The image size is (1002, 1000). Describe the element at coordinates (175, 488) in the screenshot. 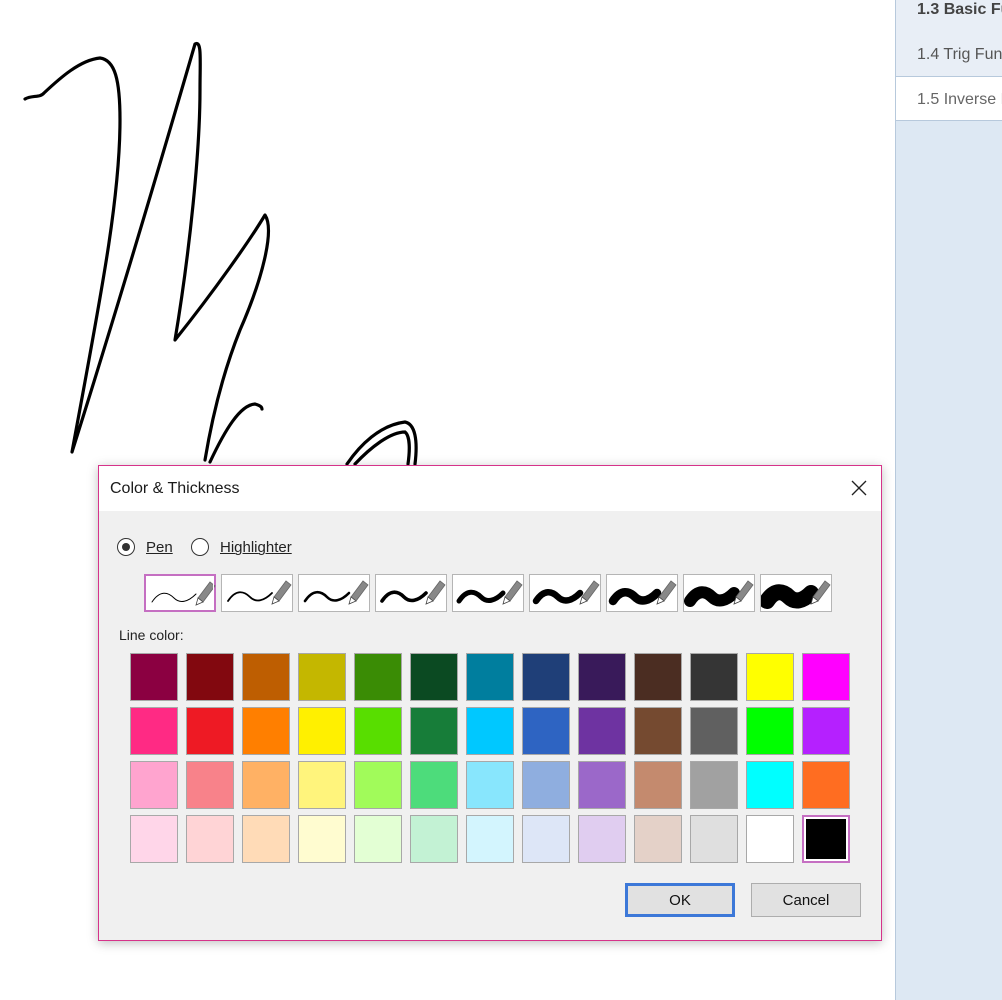

I see `dialog-title: Color & Thickness` at that location.